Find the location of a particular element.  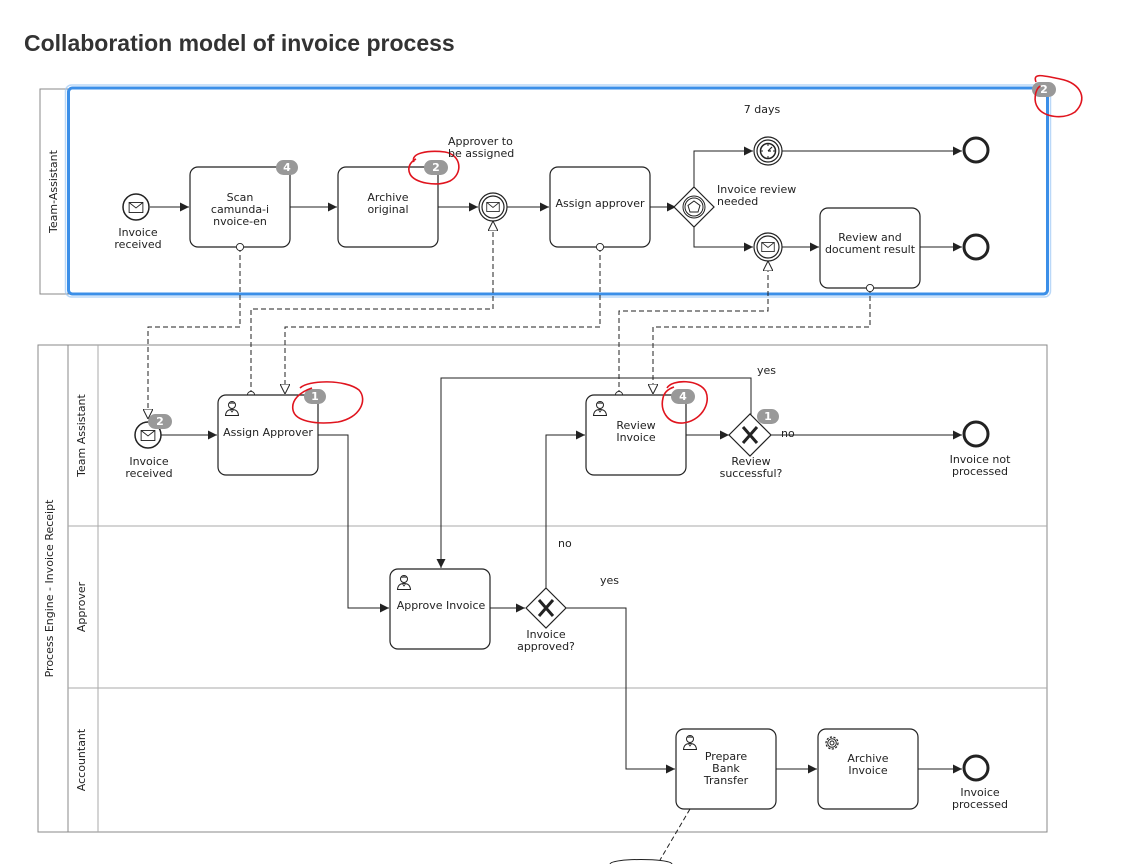

task-scan-badge: 4 is located at coordinates (287, 167).